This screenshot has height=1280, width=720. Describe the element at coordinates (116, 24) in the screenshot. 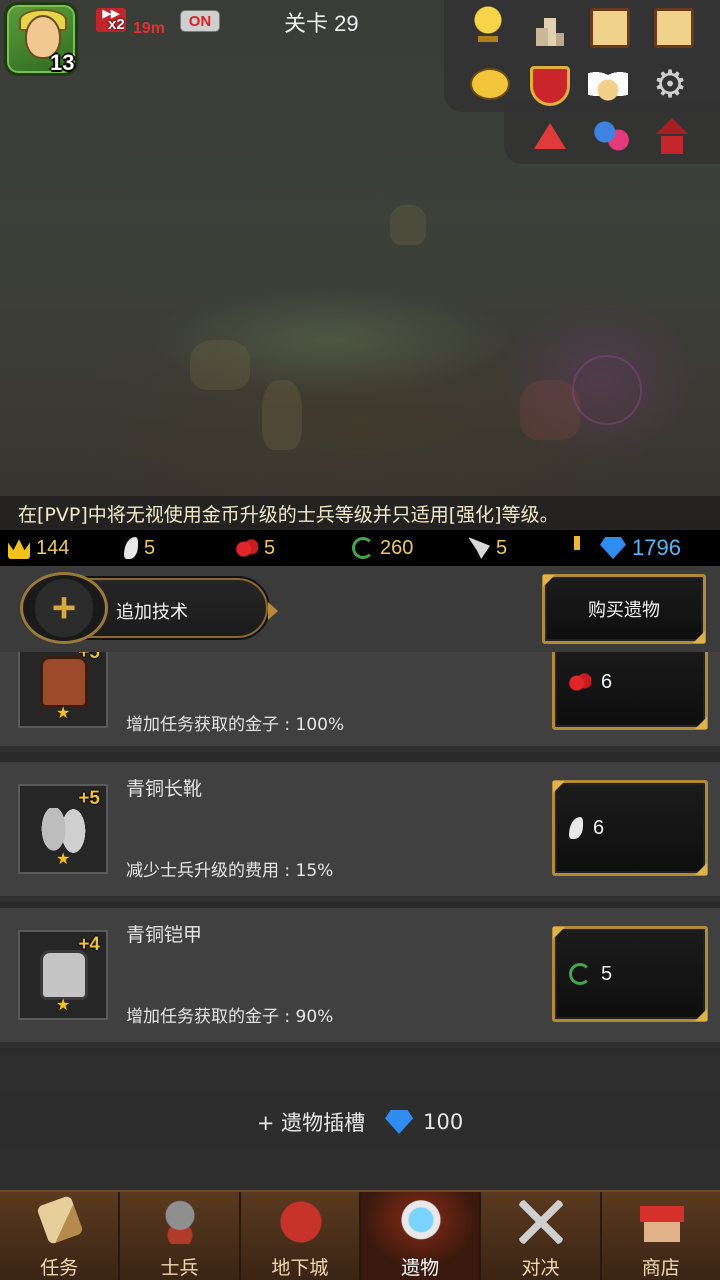

I see `speed-multiplier: x2` at that location.